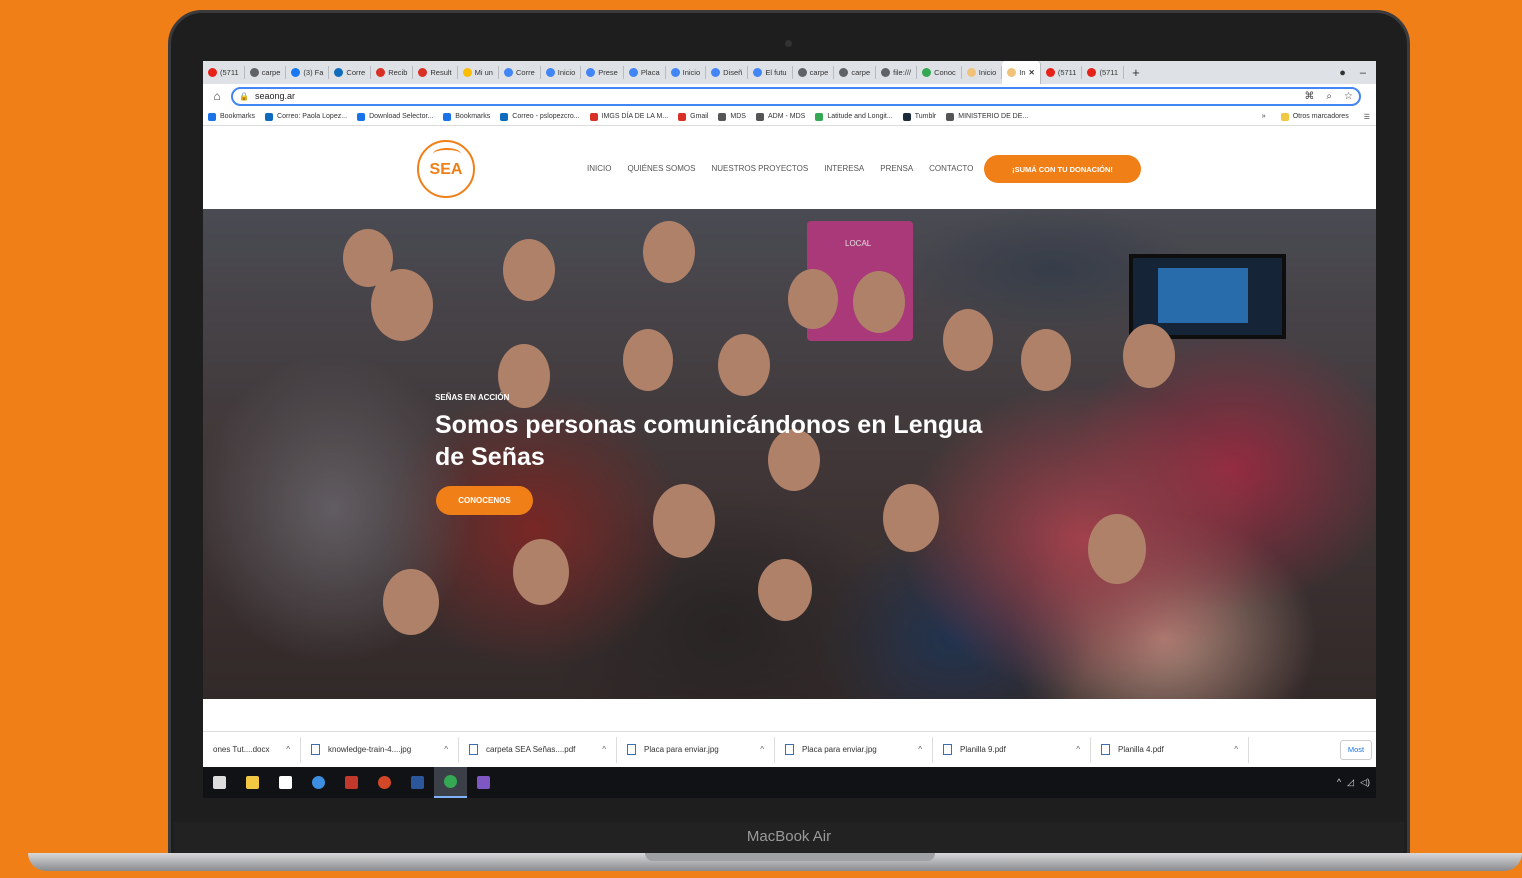  Describe the element at coordinates (219, 782) in the screenshot. I see `taskbar-task-view-button` at that location.